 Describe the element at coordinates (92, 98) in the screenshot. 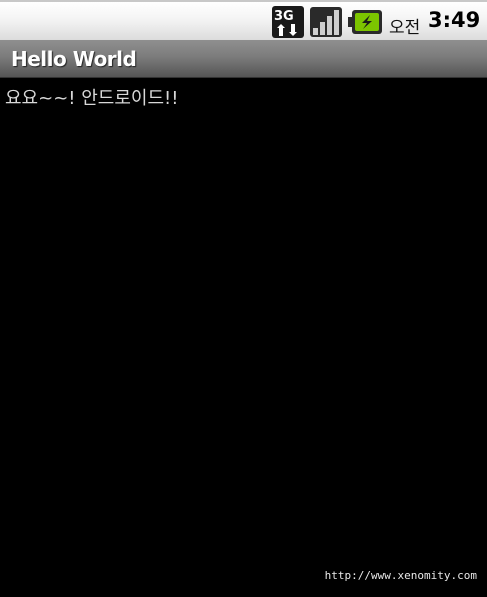

I see `hello-text-view: 요요~~! 안드로이드!!` at that location.